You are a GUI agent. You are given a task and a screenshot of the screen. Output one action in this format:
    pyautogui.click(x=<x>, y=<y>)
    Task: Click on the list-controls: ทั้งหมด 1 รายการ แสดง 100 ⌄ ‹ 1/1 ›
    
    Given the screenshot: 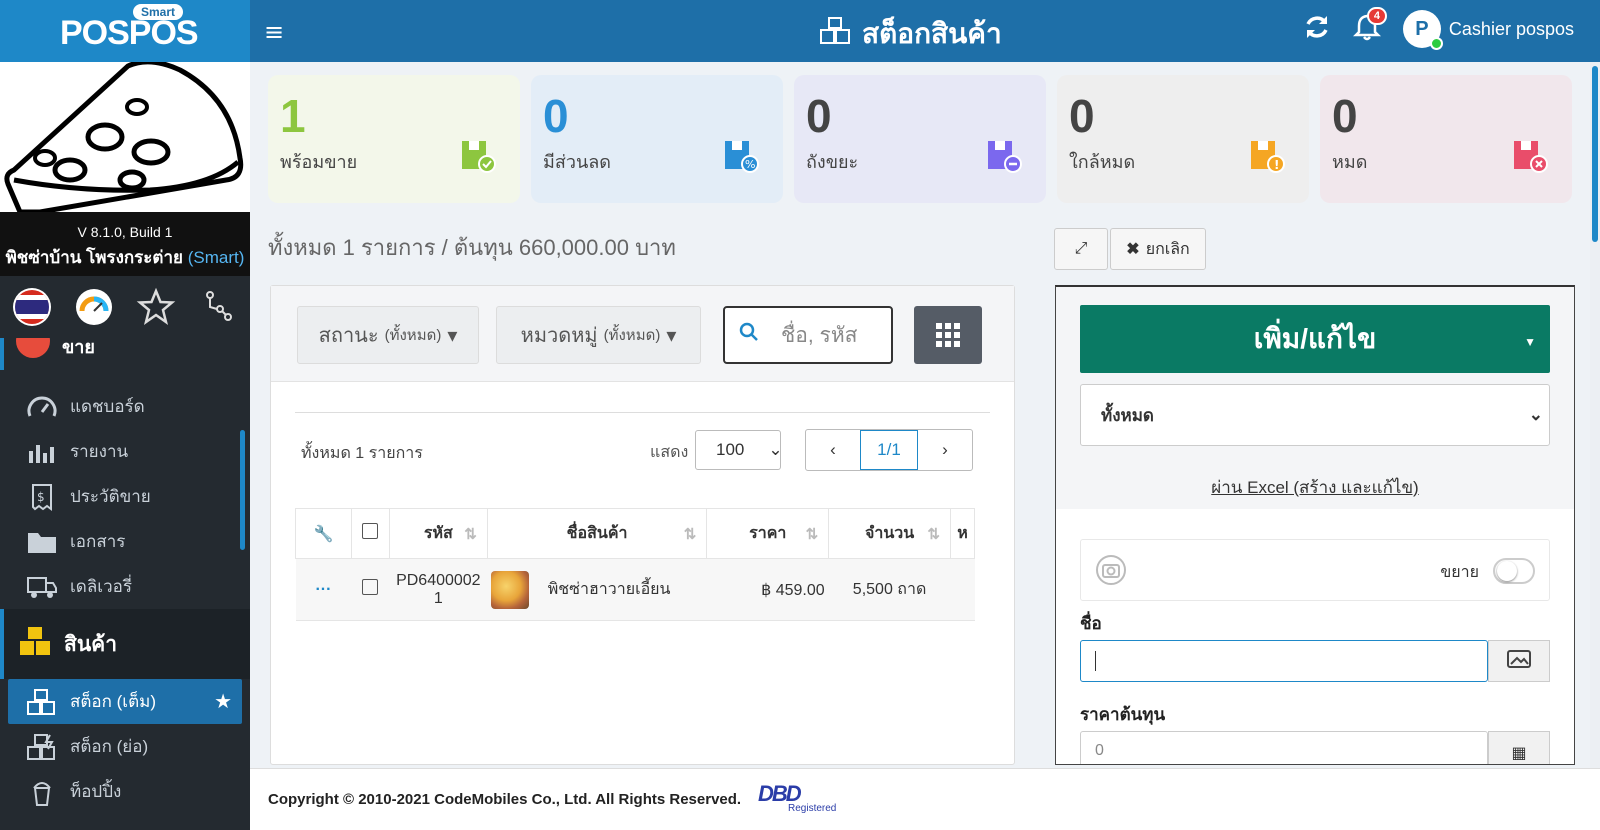 What is the action you would take?
    pyautogui.click(x=642, y=447)
    